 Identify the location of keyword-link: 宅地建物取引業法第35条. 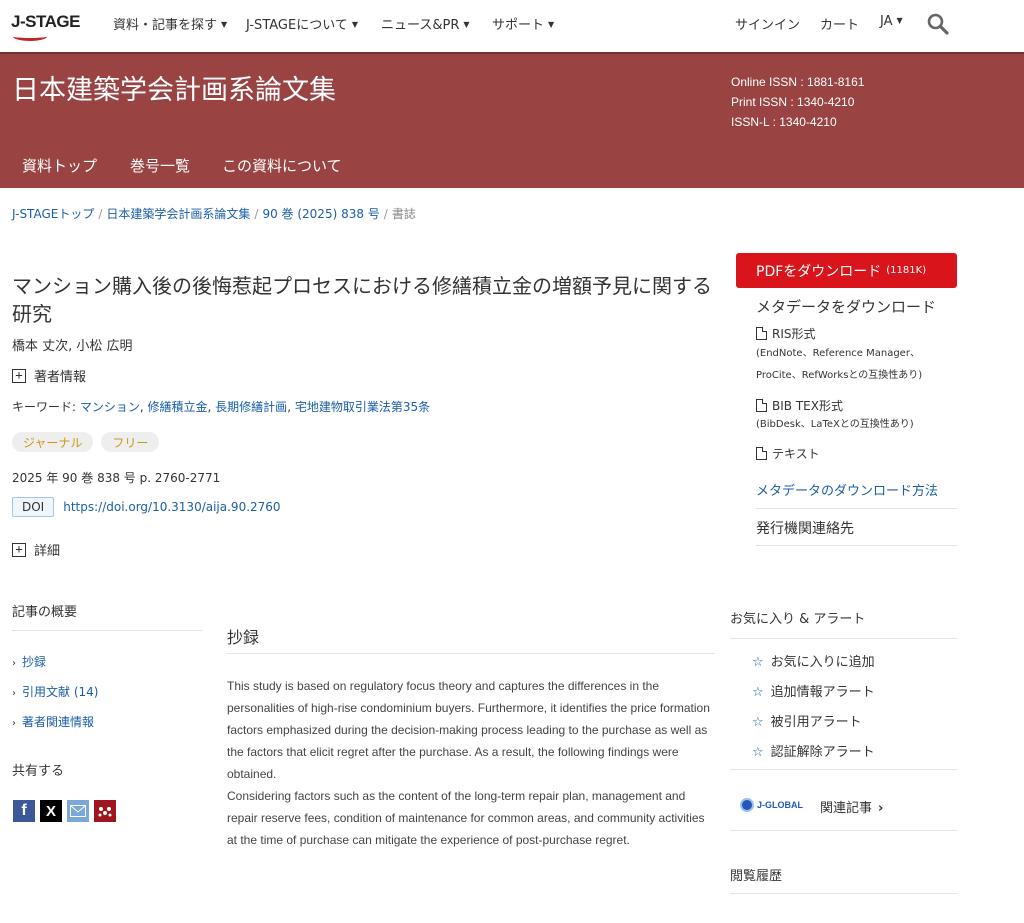
(362, 407).